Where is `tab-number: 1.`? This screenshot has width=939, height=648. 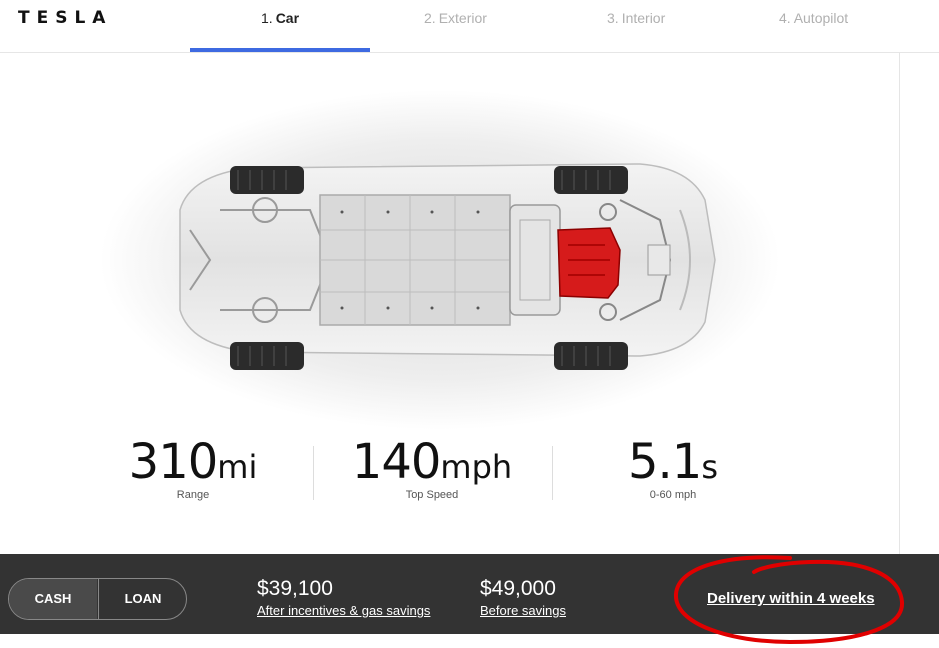 tab-number: 1. is located at coordinates (267, 18).